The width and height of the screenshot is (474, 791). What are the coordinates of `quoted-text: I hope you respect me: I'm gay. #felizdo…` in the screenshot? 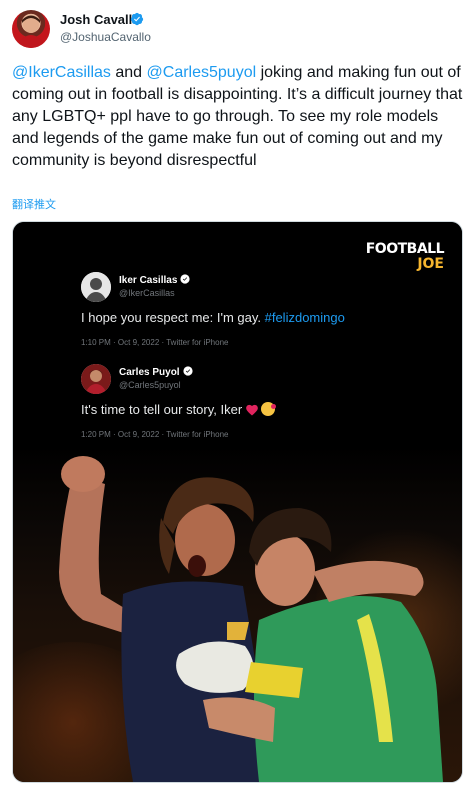 It's located at (213, 317).